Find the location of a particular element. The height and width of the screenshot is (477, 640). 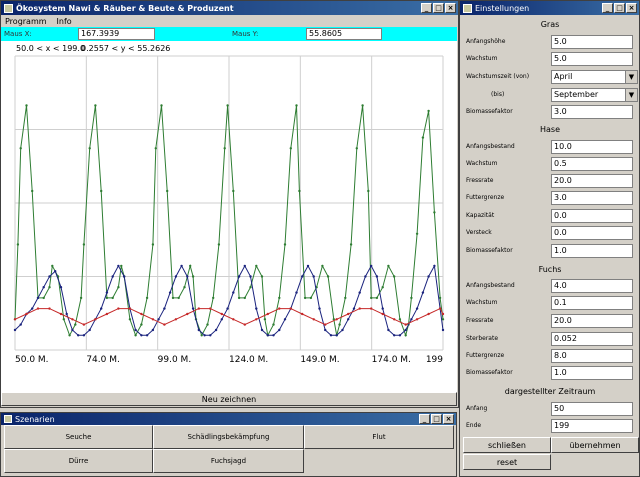

hare-field: 20.0 is located at coordinates (592, 181).